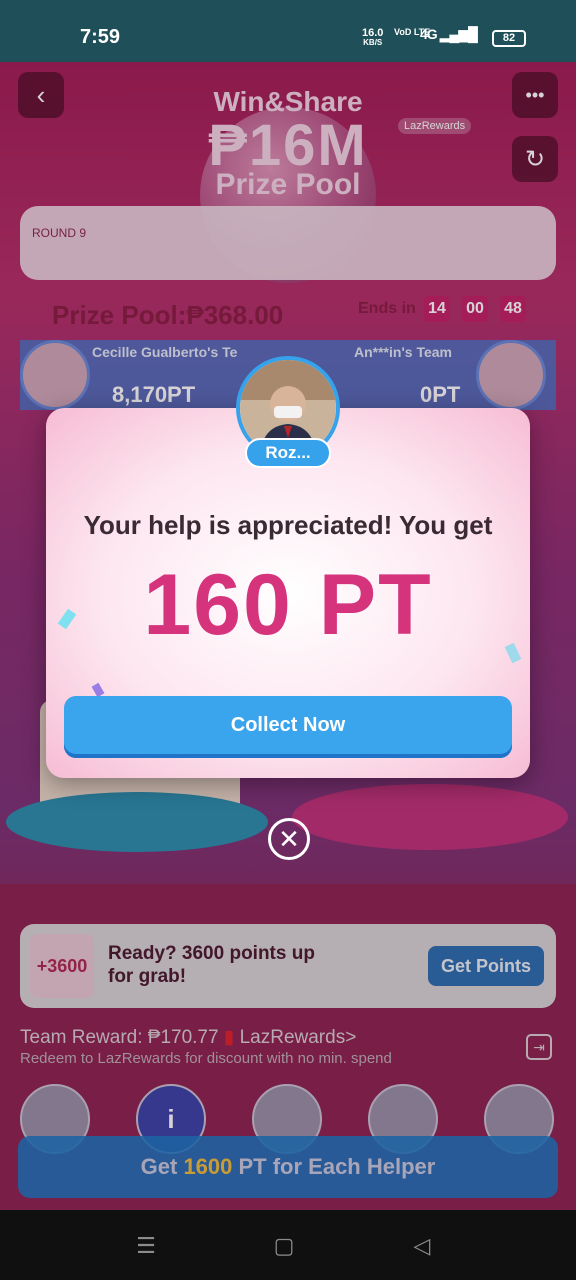 The height and width of the screenshot is (1280, 576). What do you see at coordinates (509, 38) in the screenshot?
I see `battery-icon: 82` at bounding box center [509, 38].